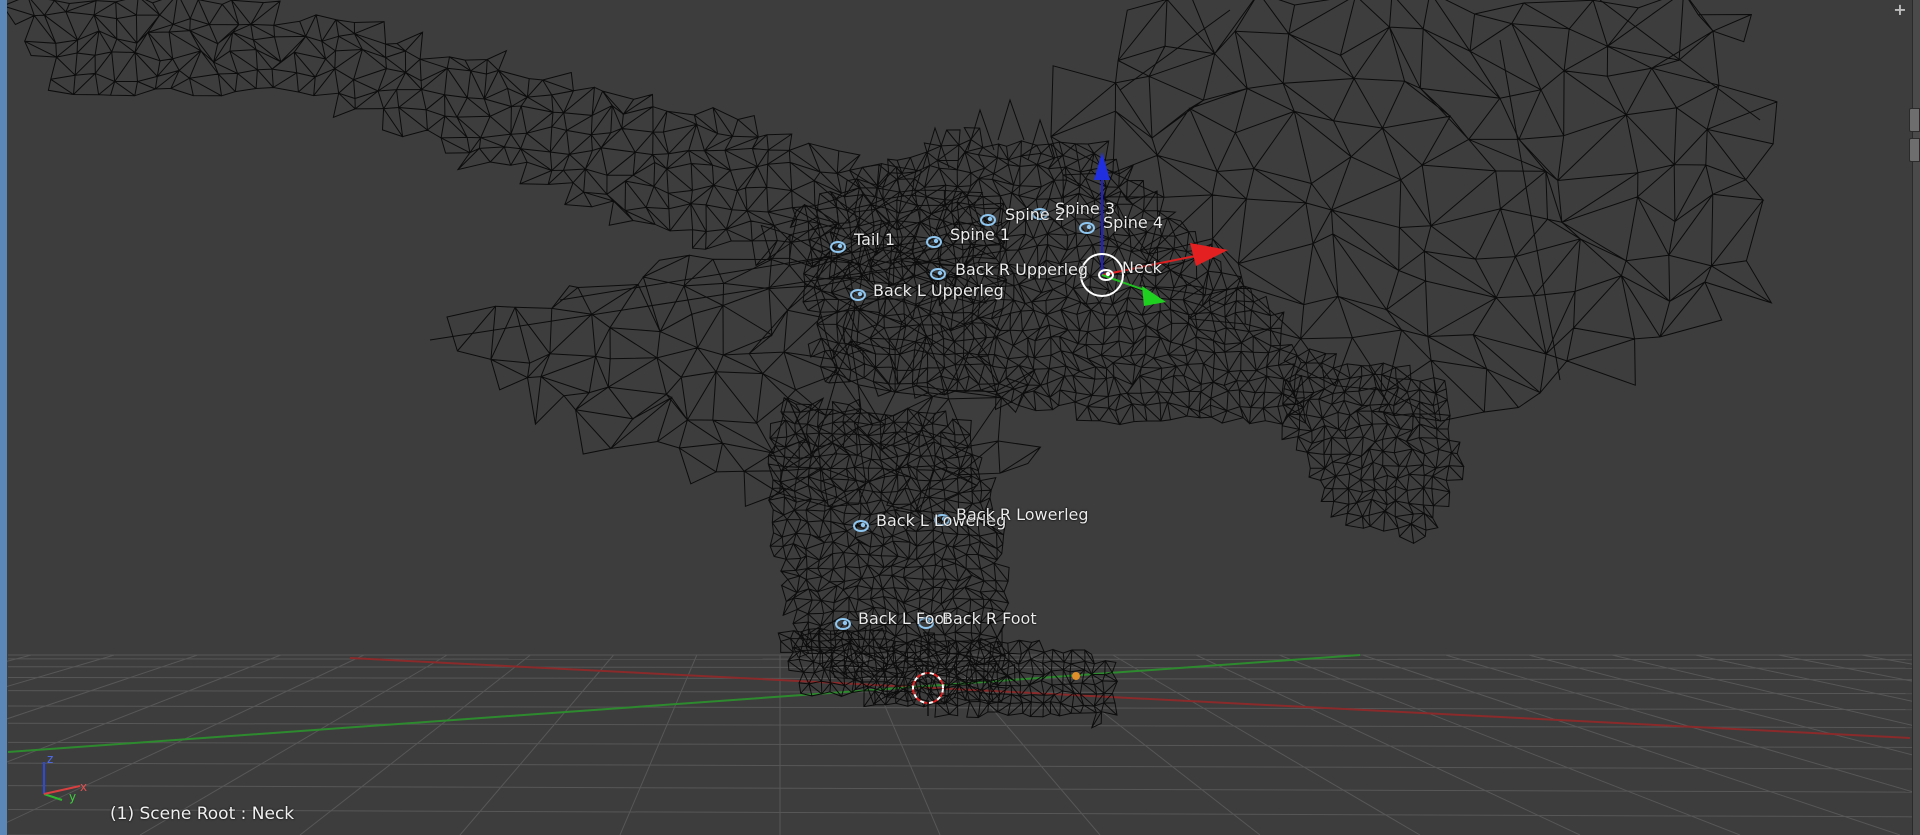 Image resolution: width=1920 pixels, height=835 pixels. What do you see at coordinates (1102, 166) in the screenshot?
I see `z-axis-arrow-icon` at bounding box center [1102, 166].